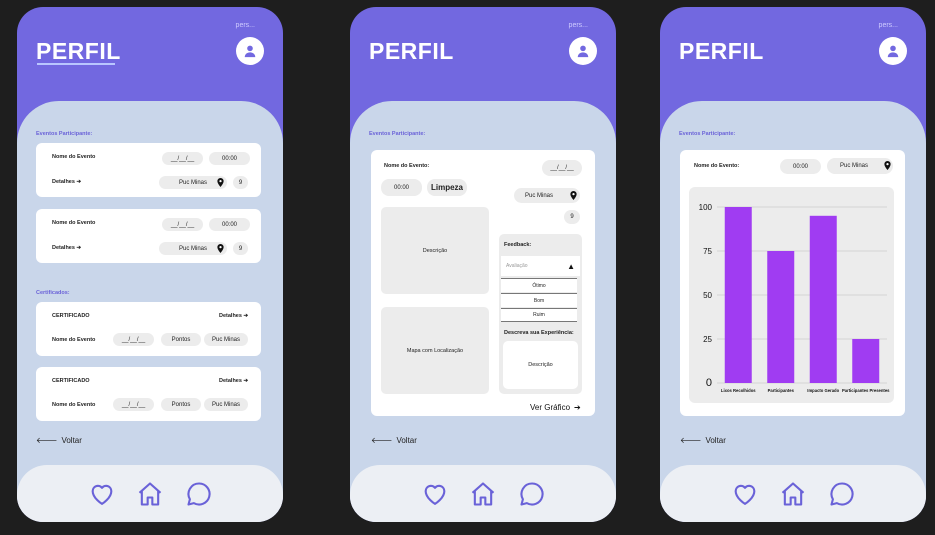  Describe the element at coordinates (539, 300) in the screenshot. I see `rating-option: Bom` at that location.